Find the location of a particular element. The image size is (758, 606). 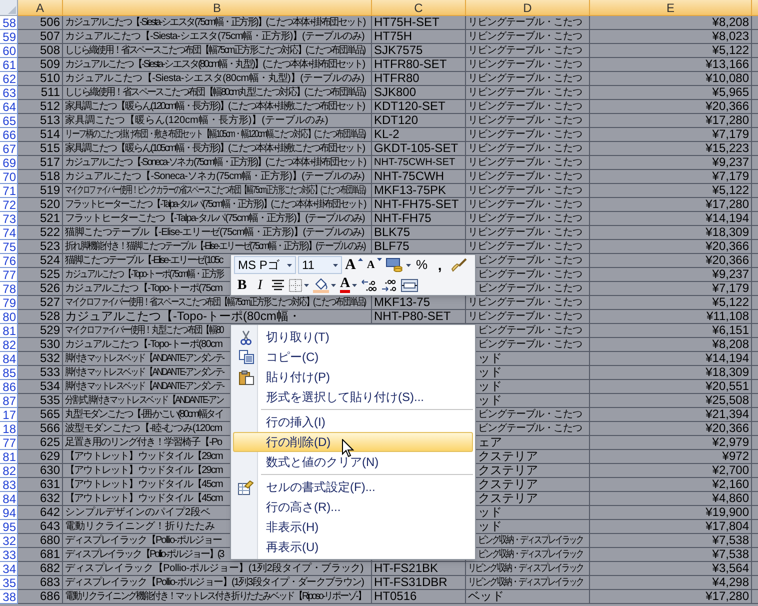

row-header: 87 is located at coordinates (9, 401).